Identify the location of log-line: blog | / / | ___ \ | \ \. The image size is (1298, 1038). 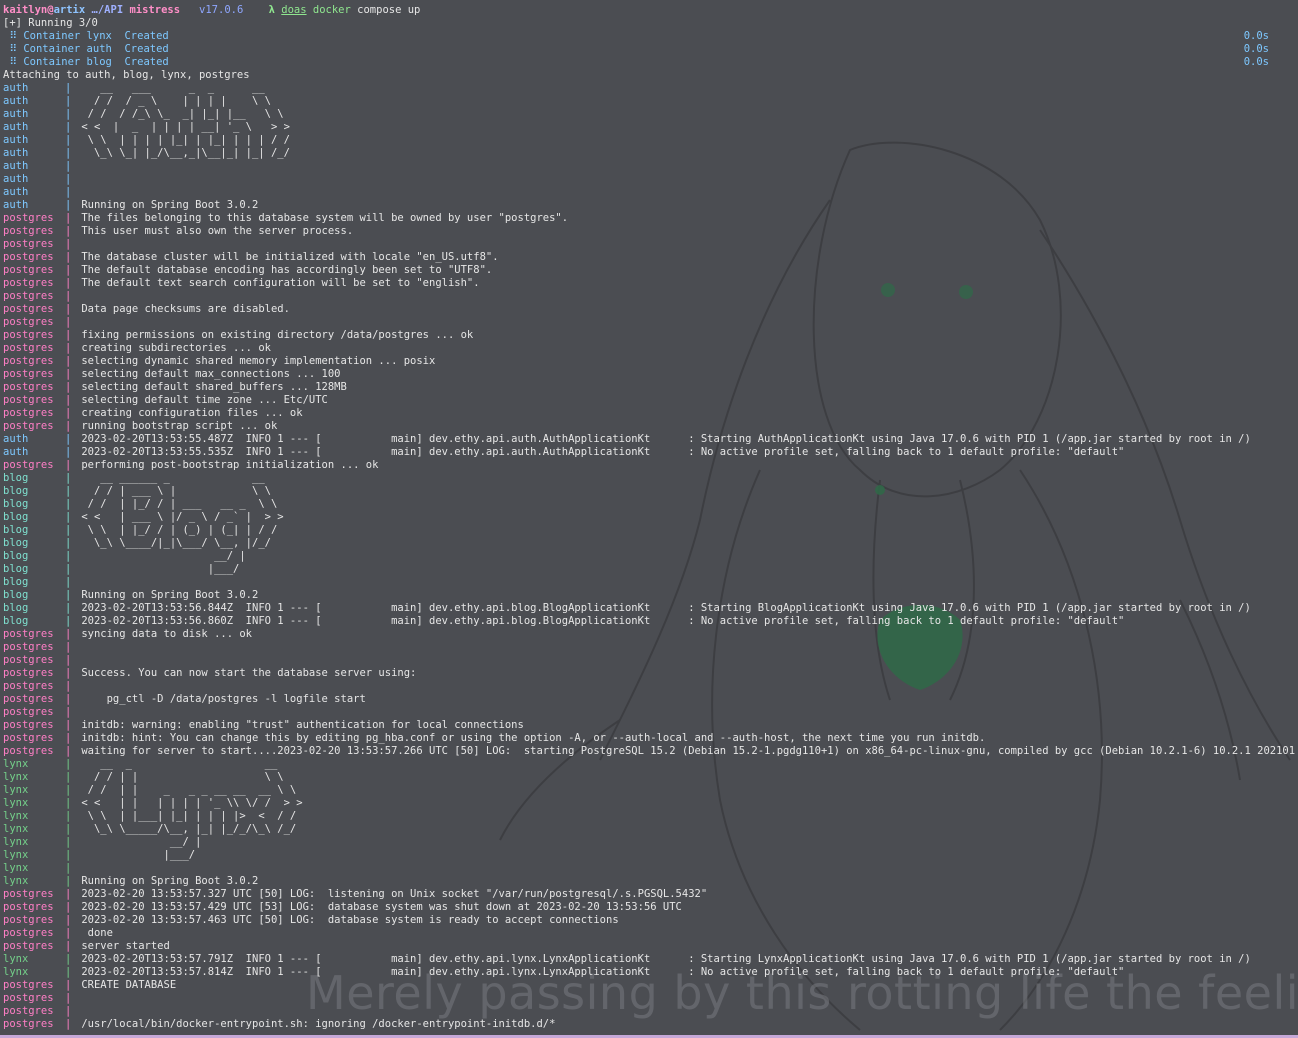
(649, 491).